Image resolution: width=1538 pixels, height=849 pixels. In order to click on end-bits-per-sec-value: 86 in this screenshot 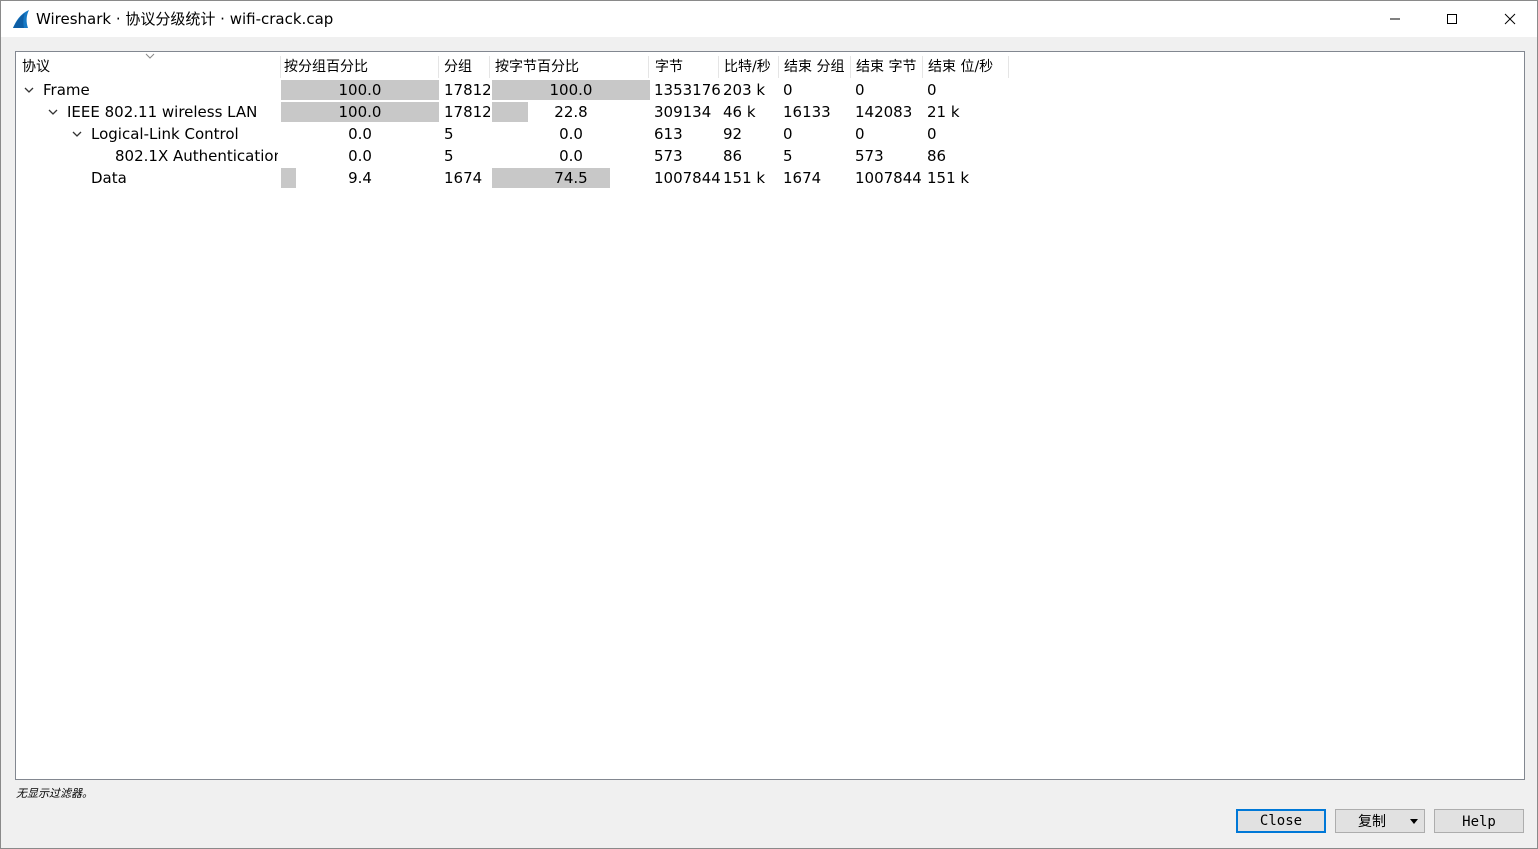, I will do `click(937, 156)`.